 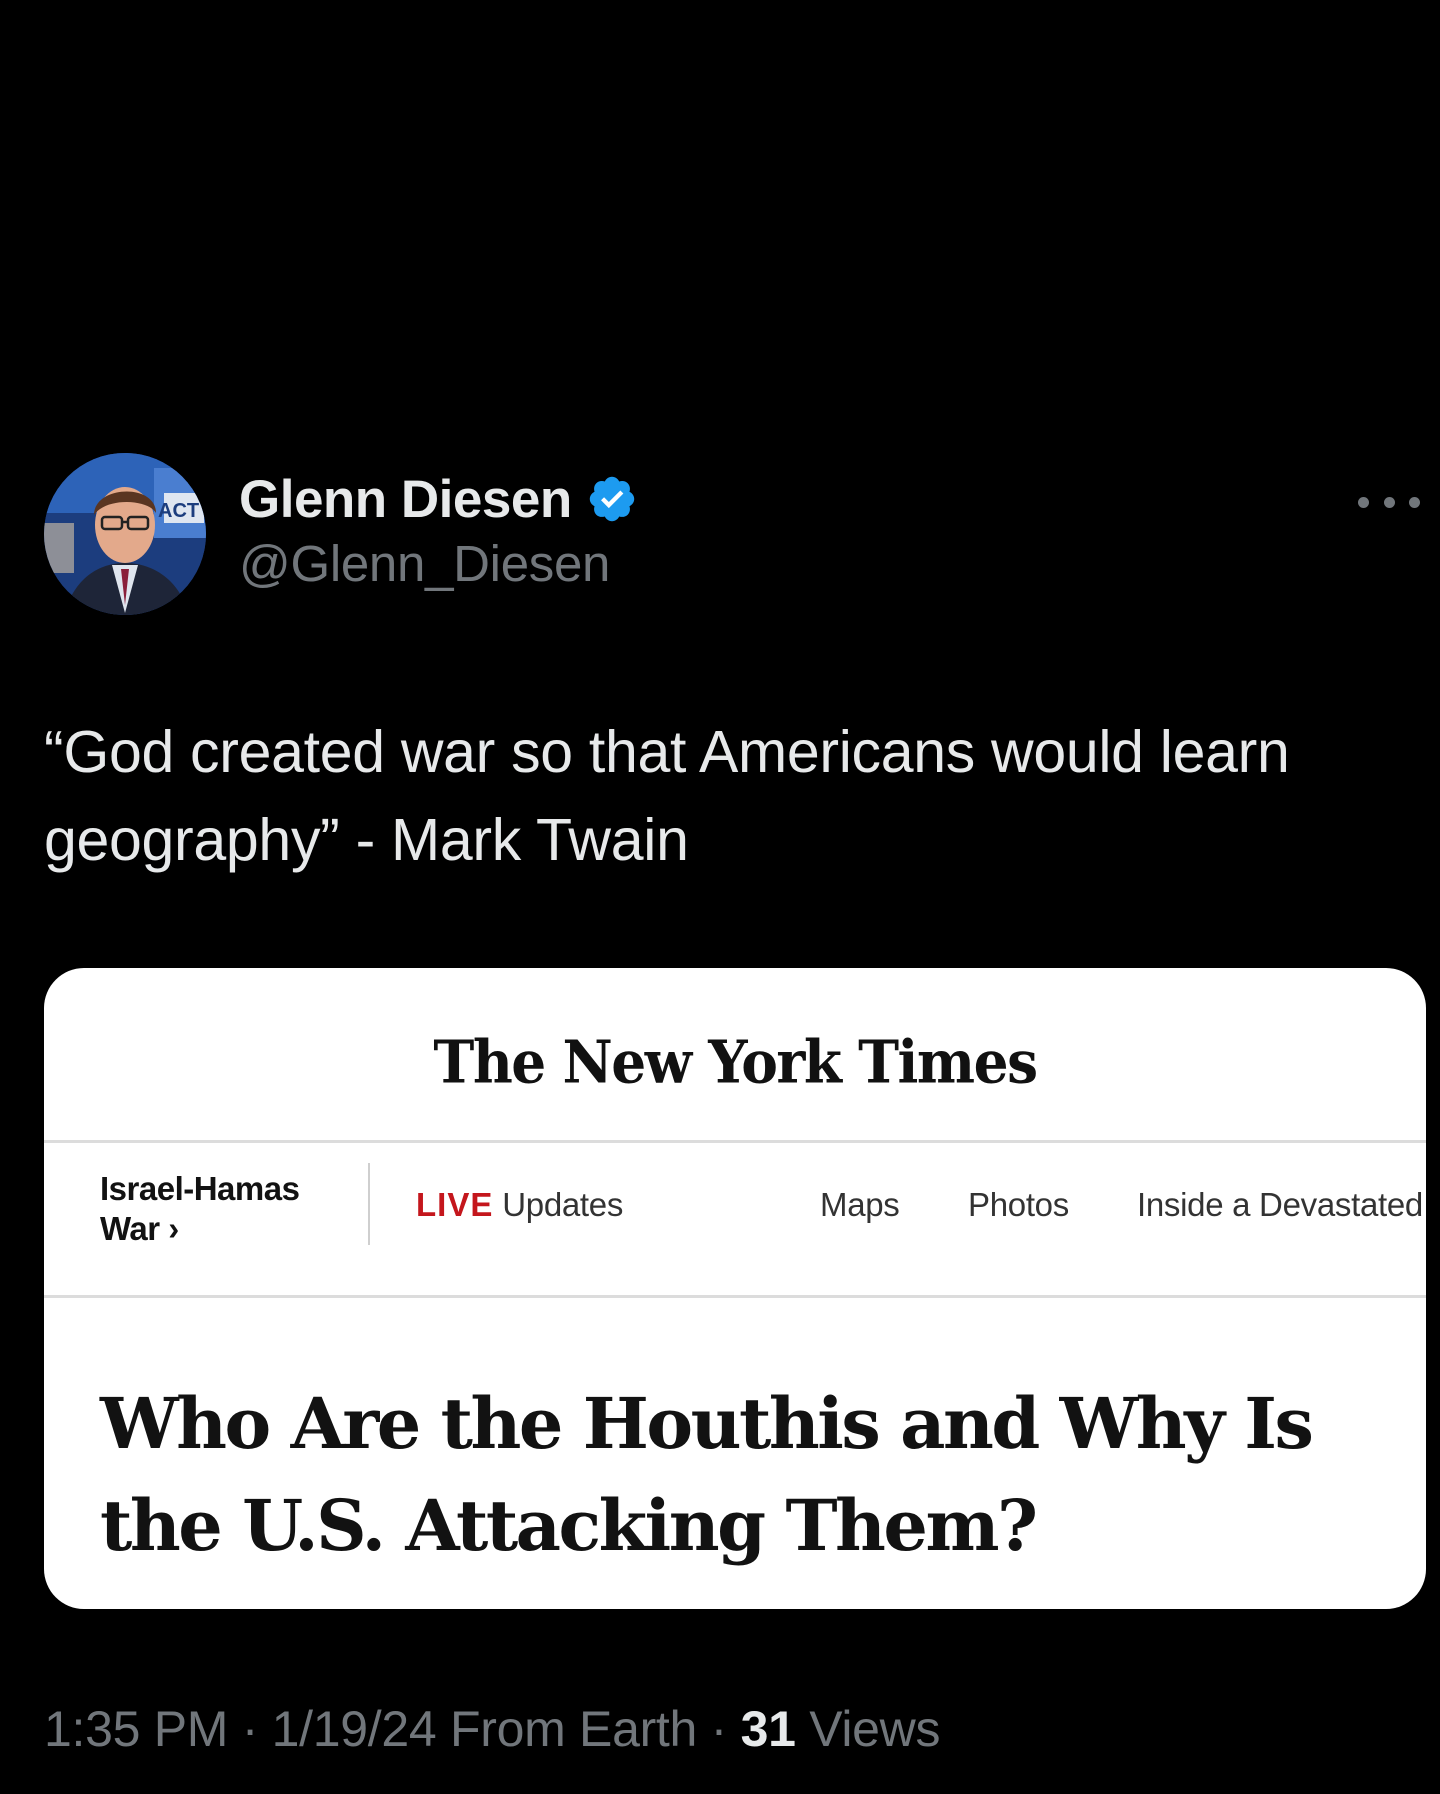 I want to click on display-name-row: Glenn Diesen, so click(x=438, y=499).